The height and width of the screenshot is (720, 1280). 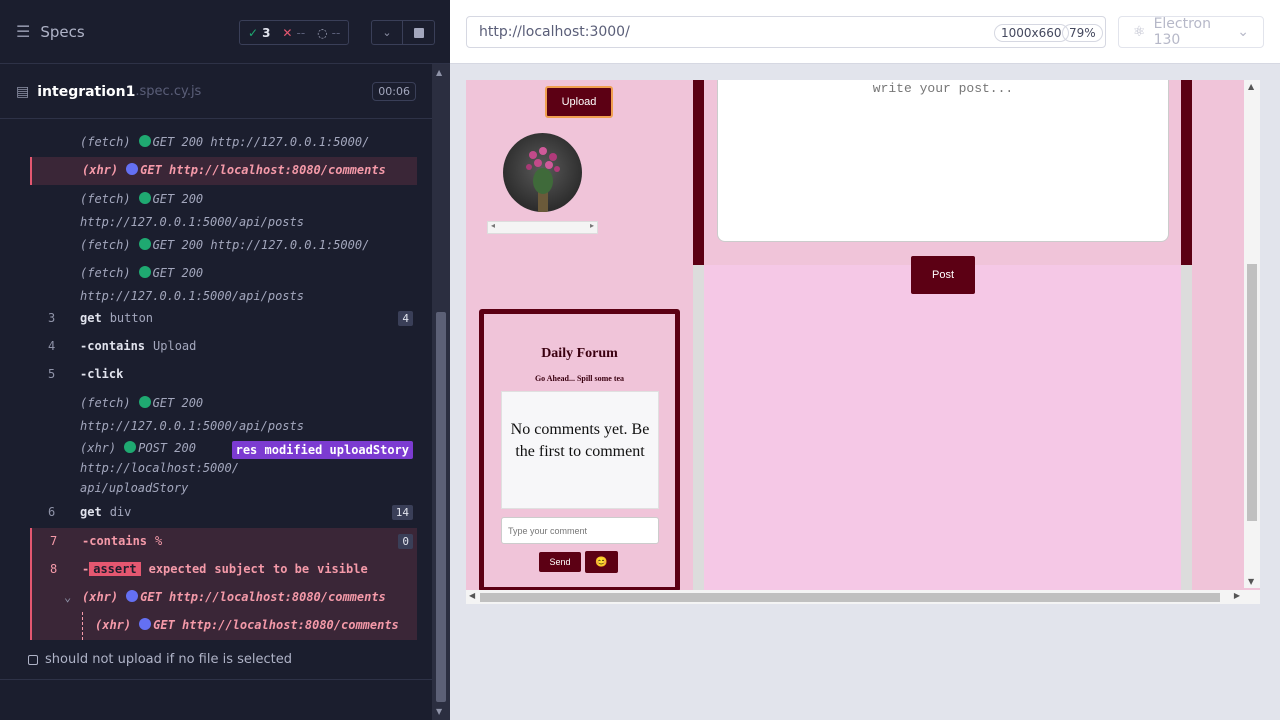 What do you see at coordinates (560, 562) in the screenshot?
I see `send-button: Send` at bounding box center [560, 562].